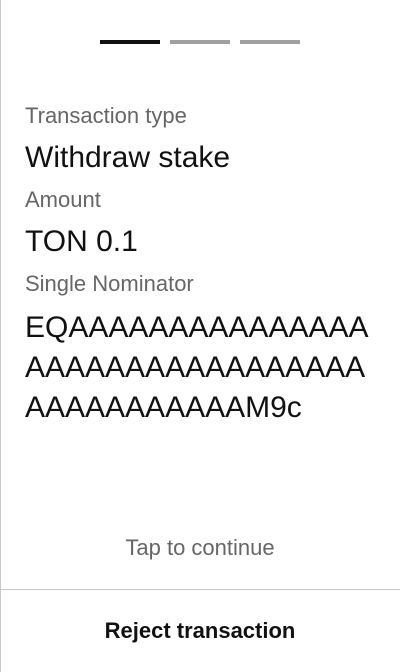 This screenshot has width=400, height=672. What do you see at coordinates (106, 115) in the screenshot?
I see `transaction-type-label: Transaction type` at bounding box center [106, 115].